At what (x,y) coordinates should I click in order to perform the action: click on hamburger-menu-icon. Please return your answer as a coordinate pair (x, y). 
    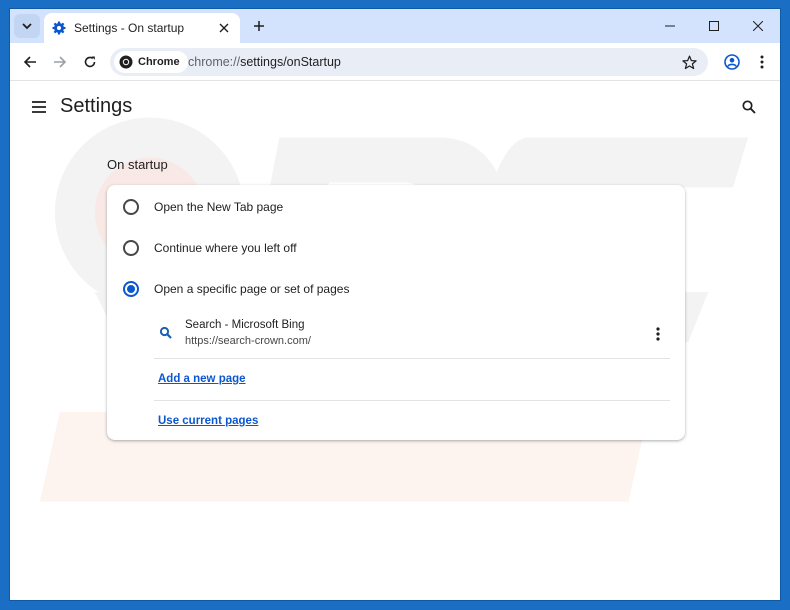
    Looking at the image, I should click on (39, 107).